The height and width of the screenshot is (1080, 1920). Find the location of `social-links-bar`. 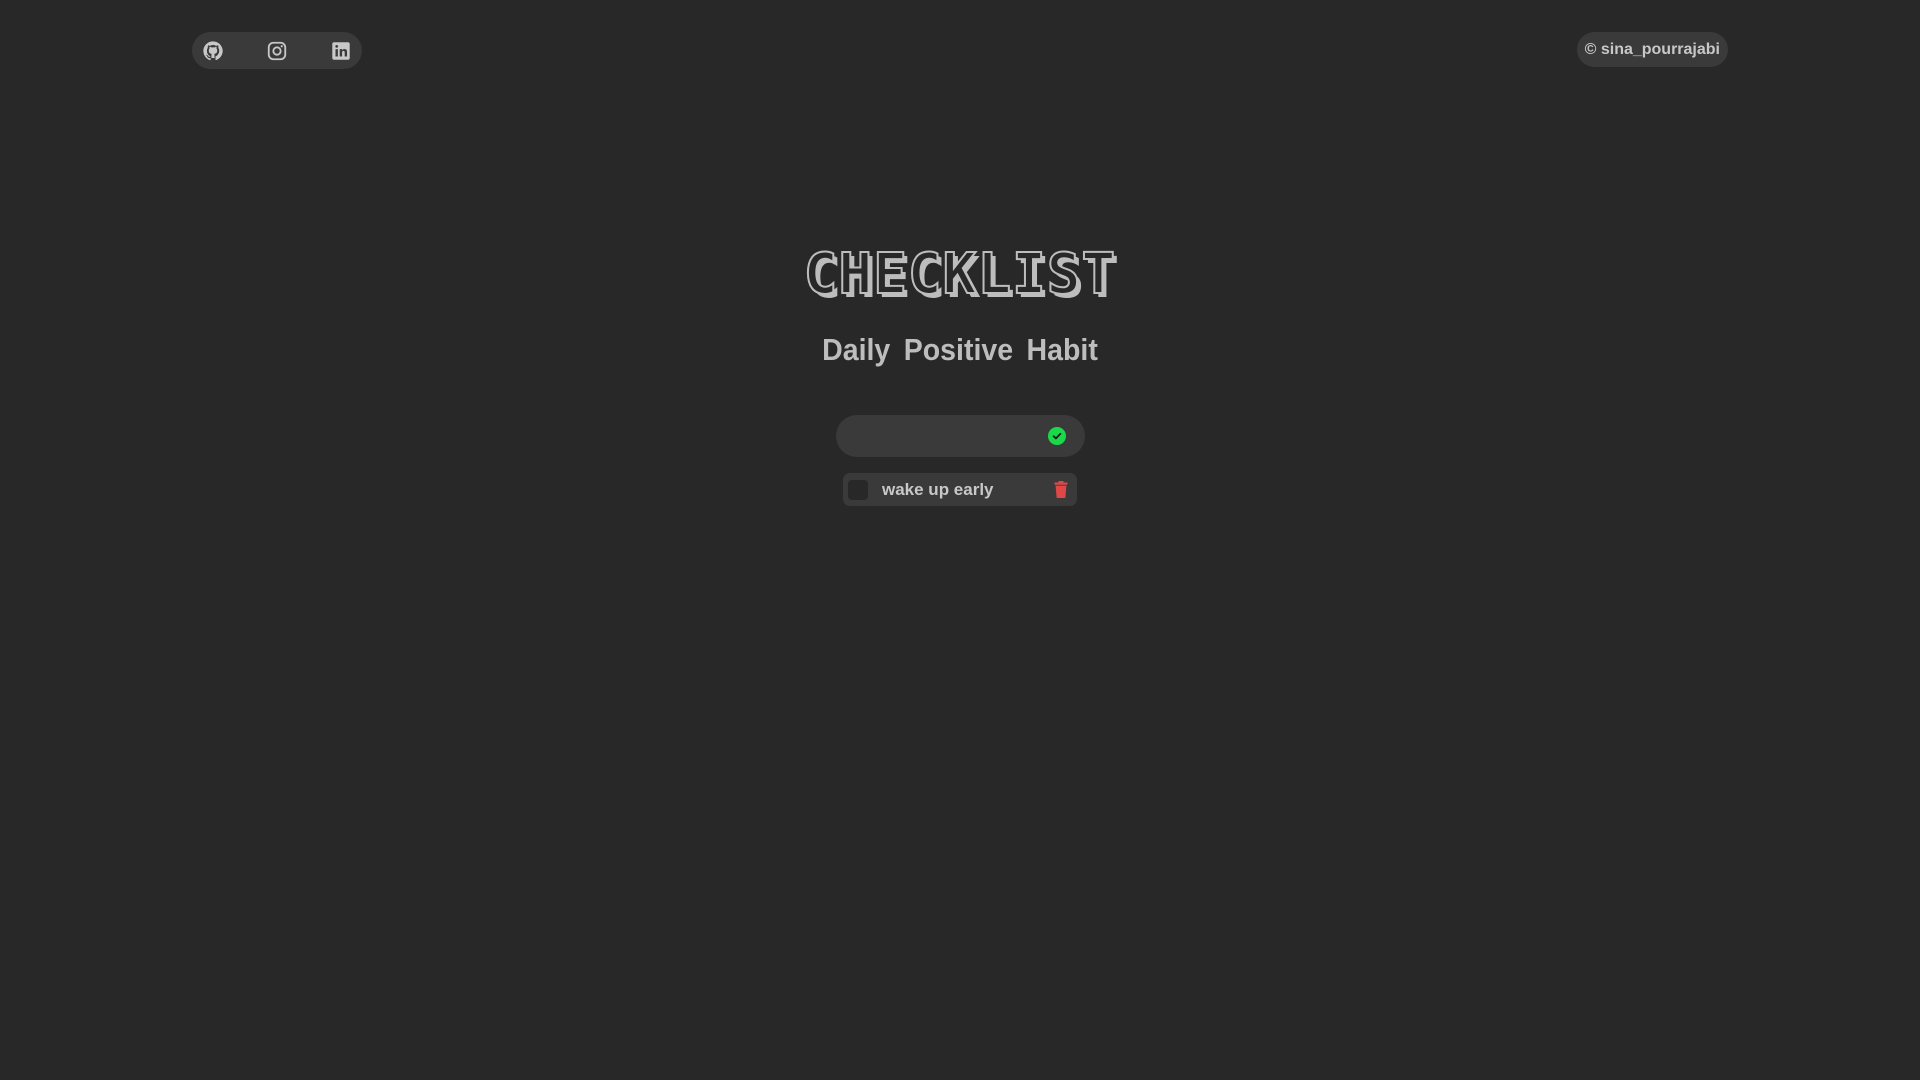

social-links-bar is located at coordinates (277, 50).